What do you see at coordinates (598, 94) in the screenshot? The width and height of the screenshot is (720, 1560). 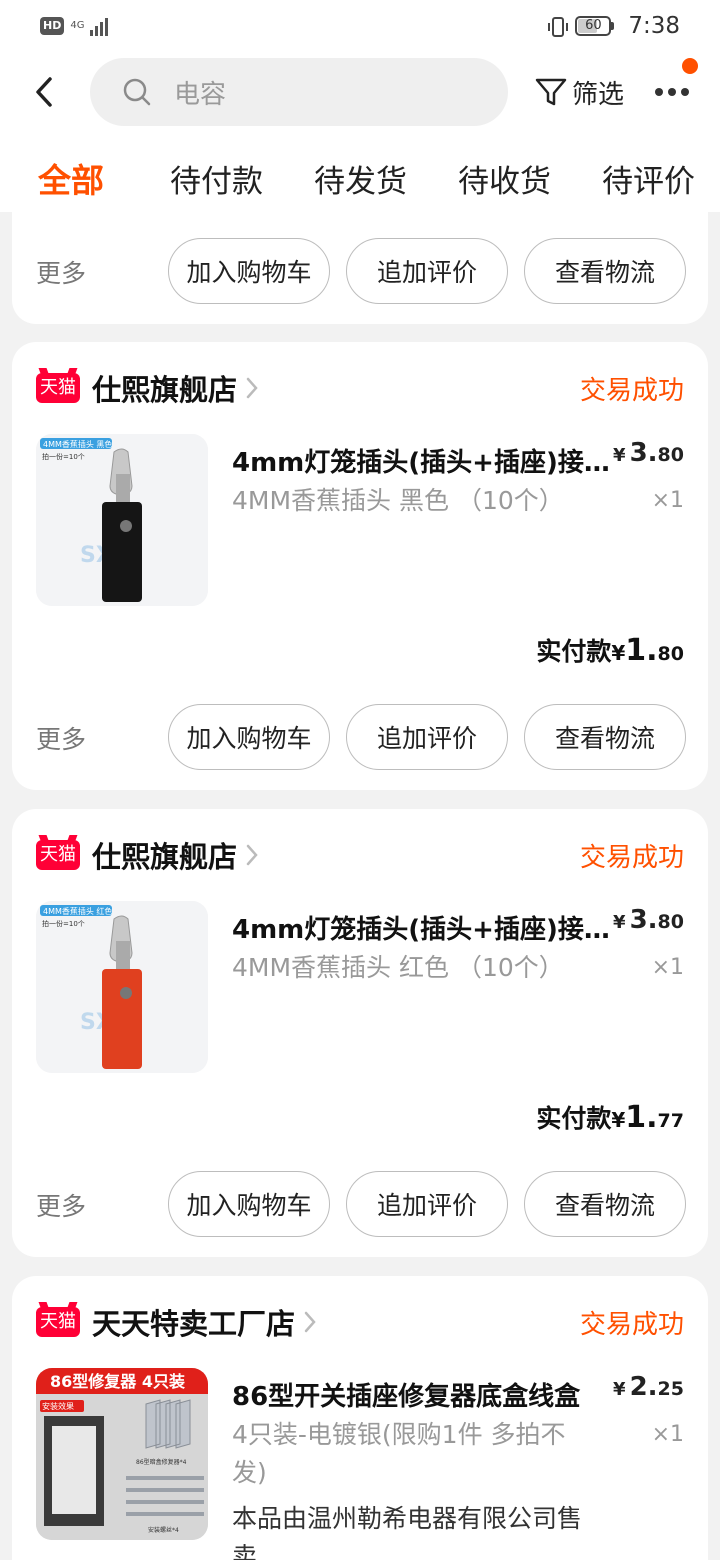 I see `filter-label: 筛选` at bounding box center [598, 94].